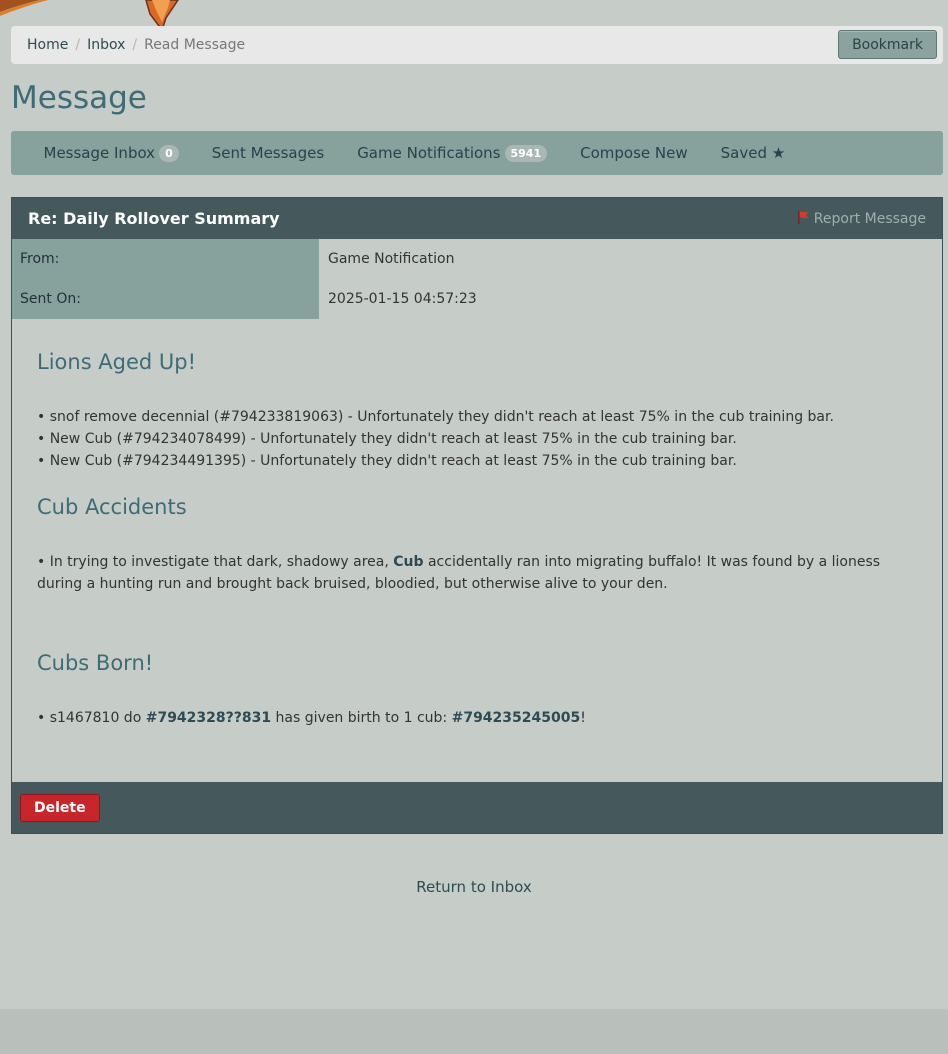 This screenshot has width=948, height=1054. I want to click on tab-label: Message Inbox, so click(99, 153).